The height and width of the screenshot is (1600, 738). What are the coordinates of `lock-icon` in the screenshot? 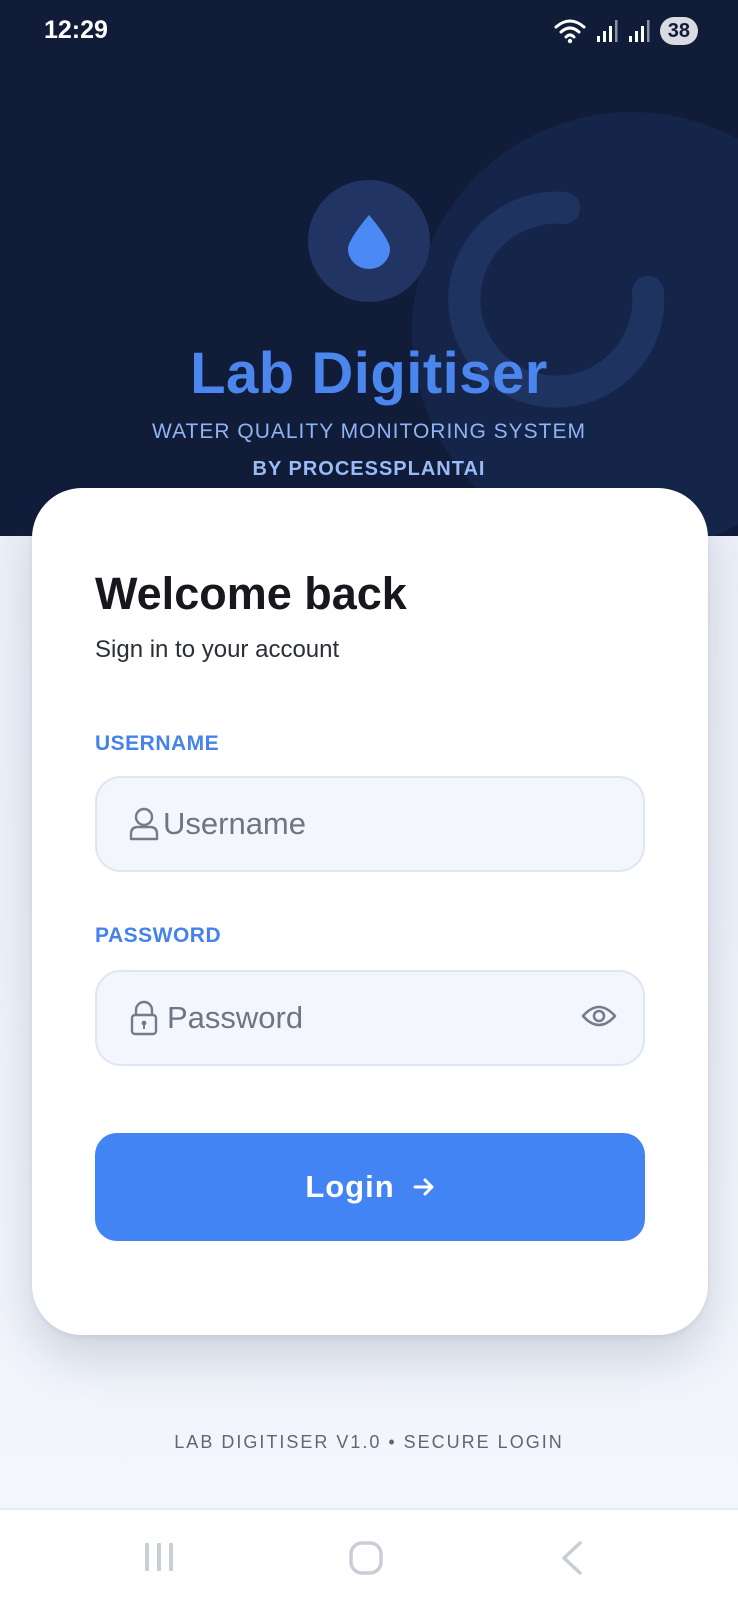 It's located at (144, 1018).